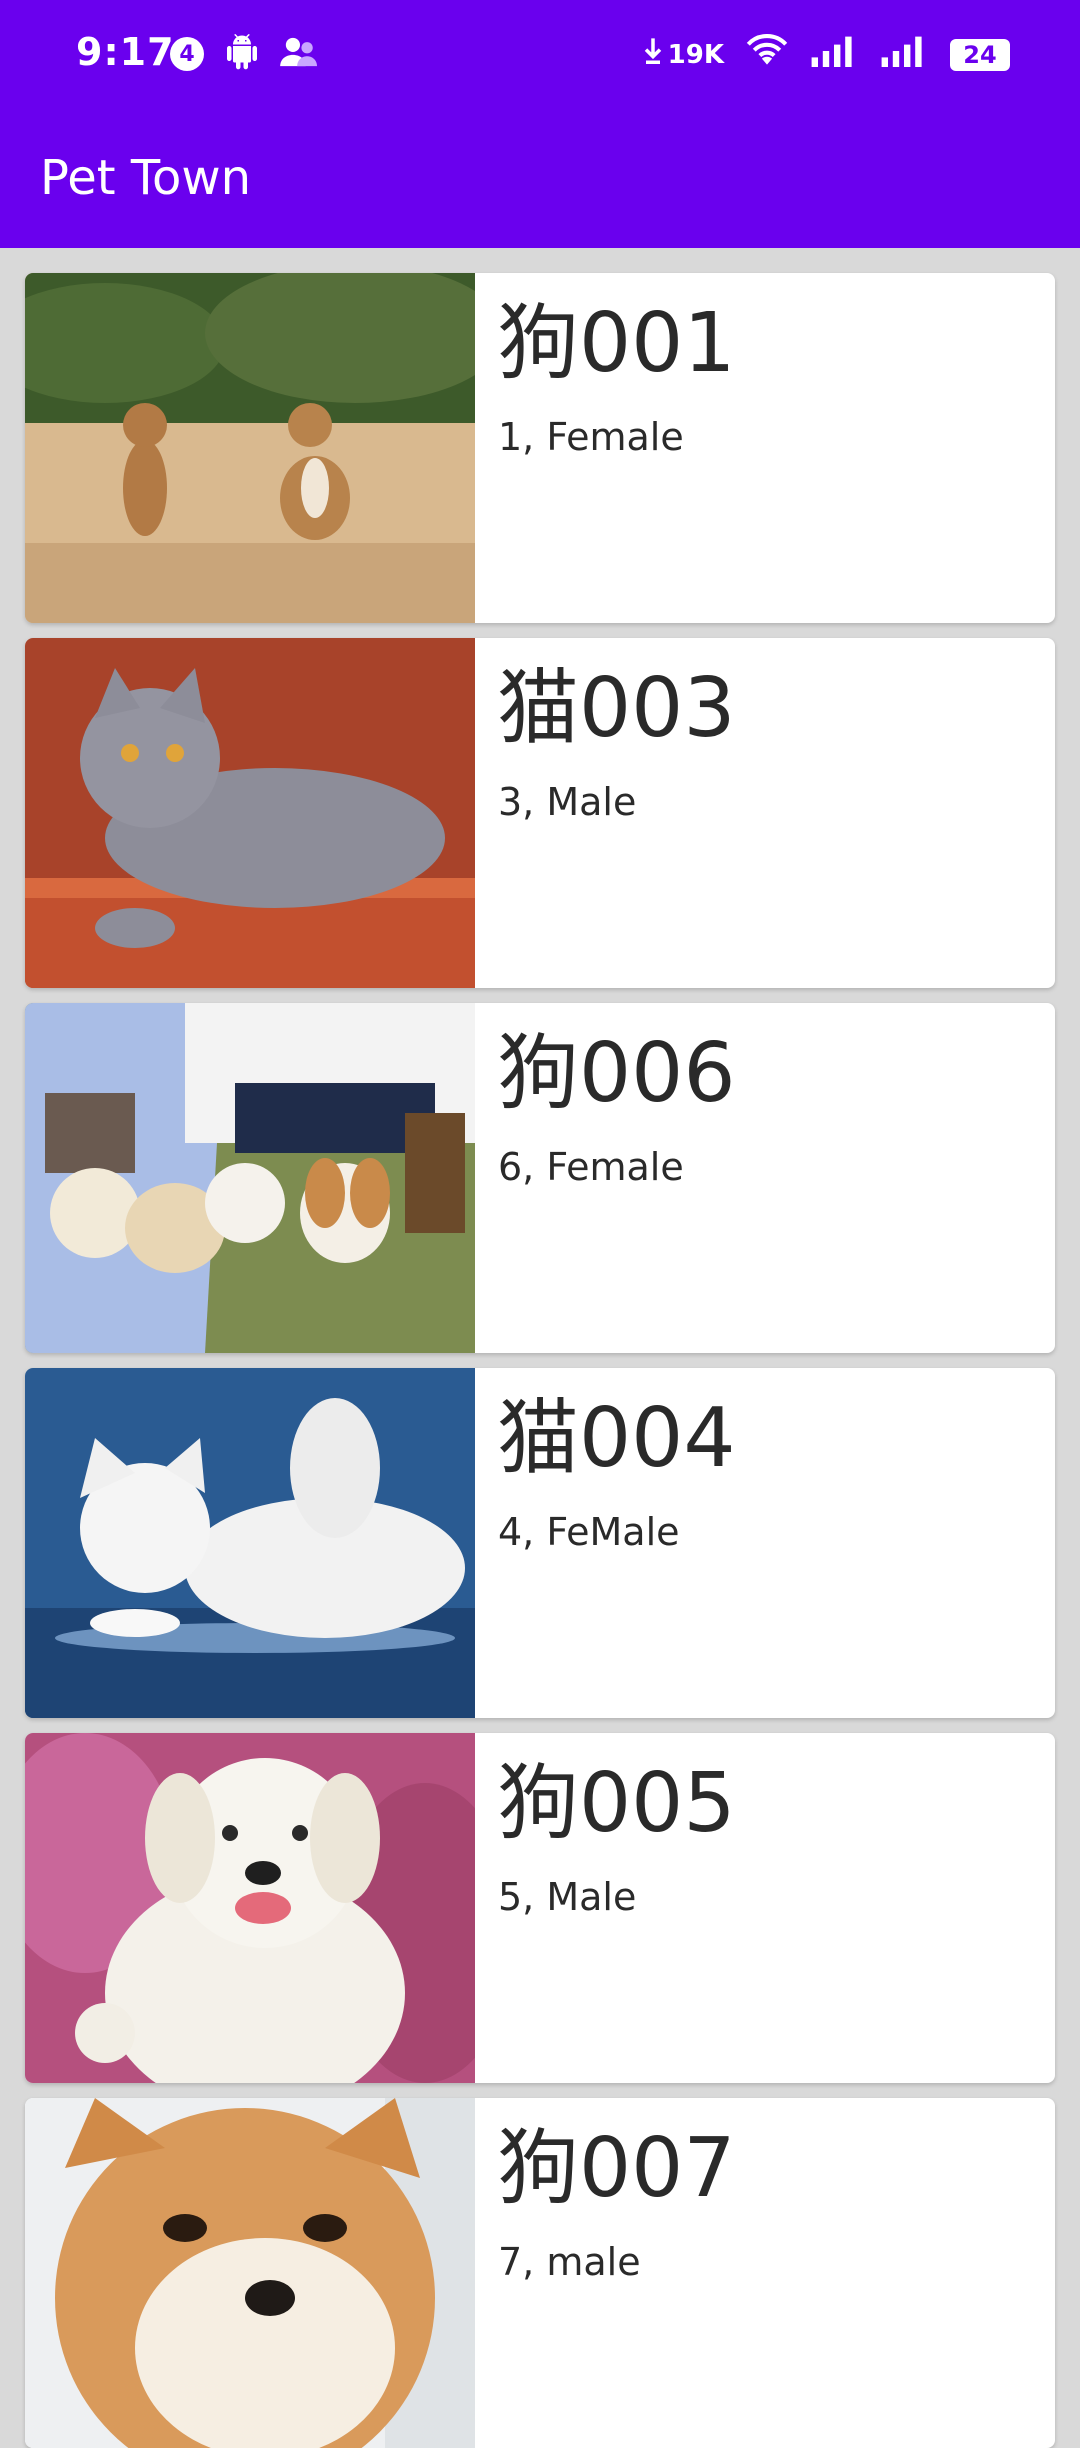  Describe the element at coordinates (146, 178) in the screenshot. I see `app-title: Pet Town` at that location.